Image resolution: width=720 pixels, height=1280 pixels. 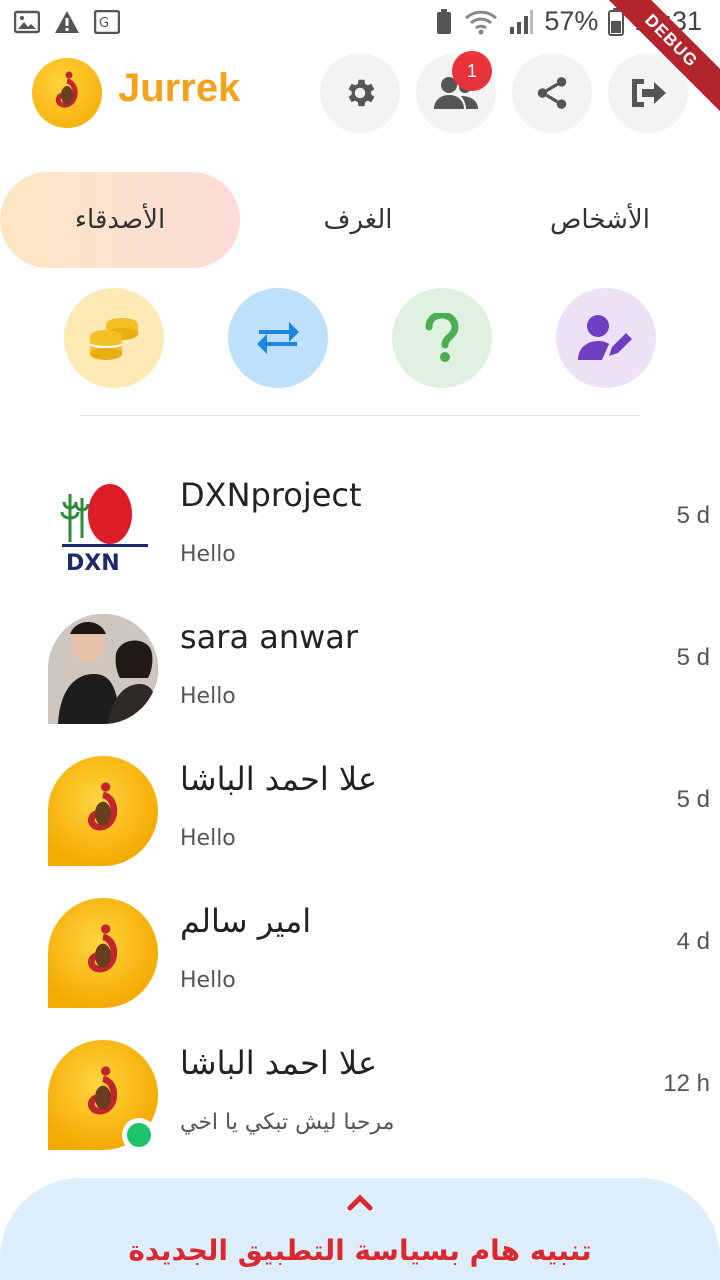 I want to click on gear-icon, so click(x=361, y=93).